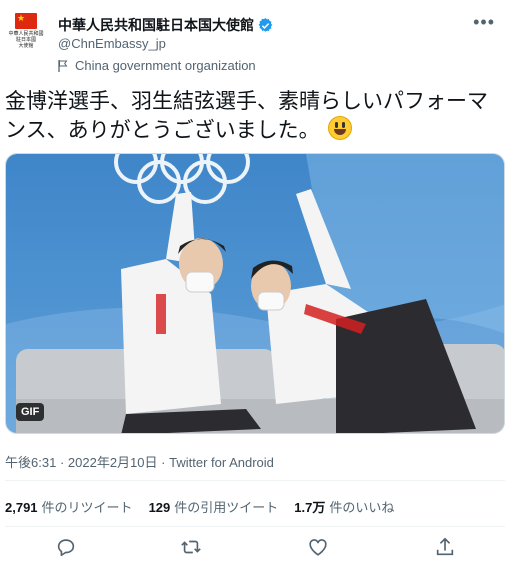 Image resolution: width=509 pixels, height=571 pixels. Describe the element at coordinates (340, 128) in the screenshot. I see `smiley-face-emoji` at that location.